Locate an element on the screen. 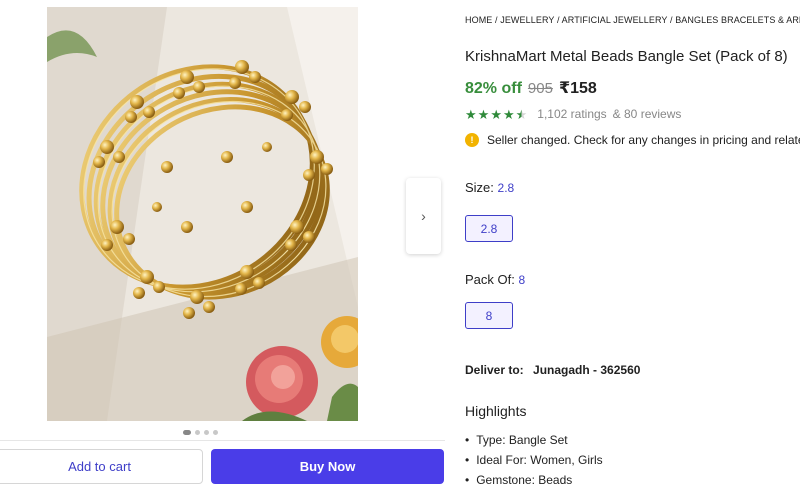 The height and width of the screenshot is (490, 800). rating-row: ★ ★ ★ ★ ★ 1,102 ratings & 80 reviews is located at coordinates (573, 114).